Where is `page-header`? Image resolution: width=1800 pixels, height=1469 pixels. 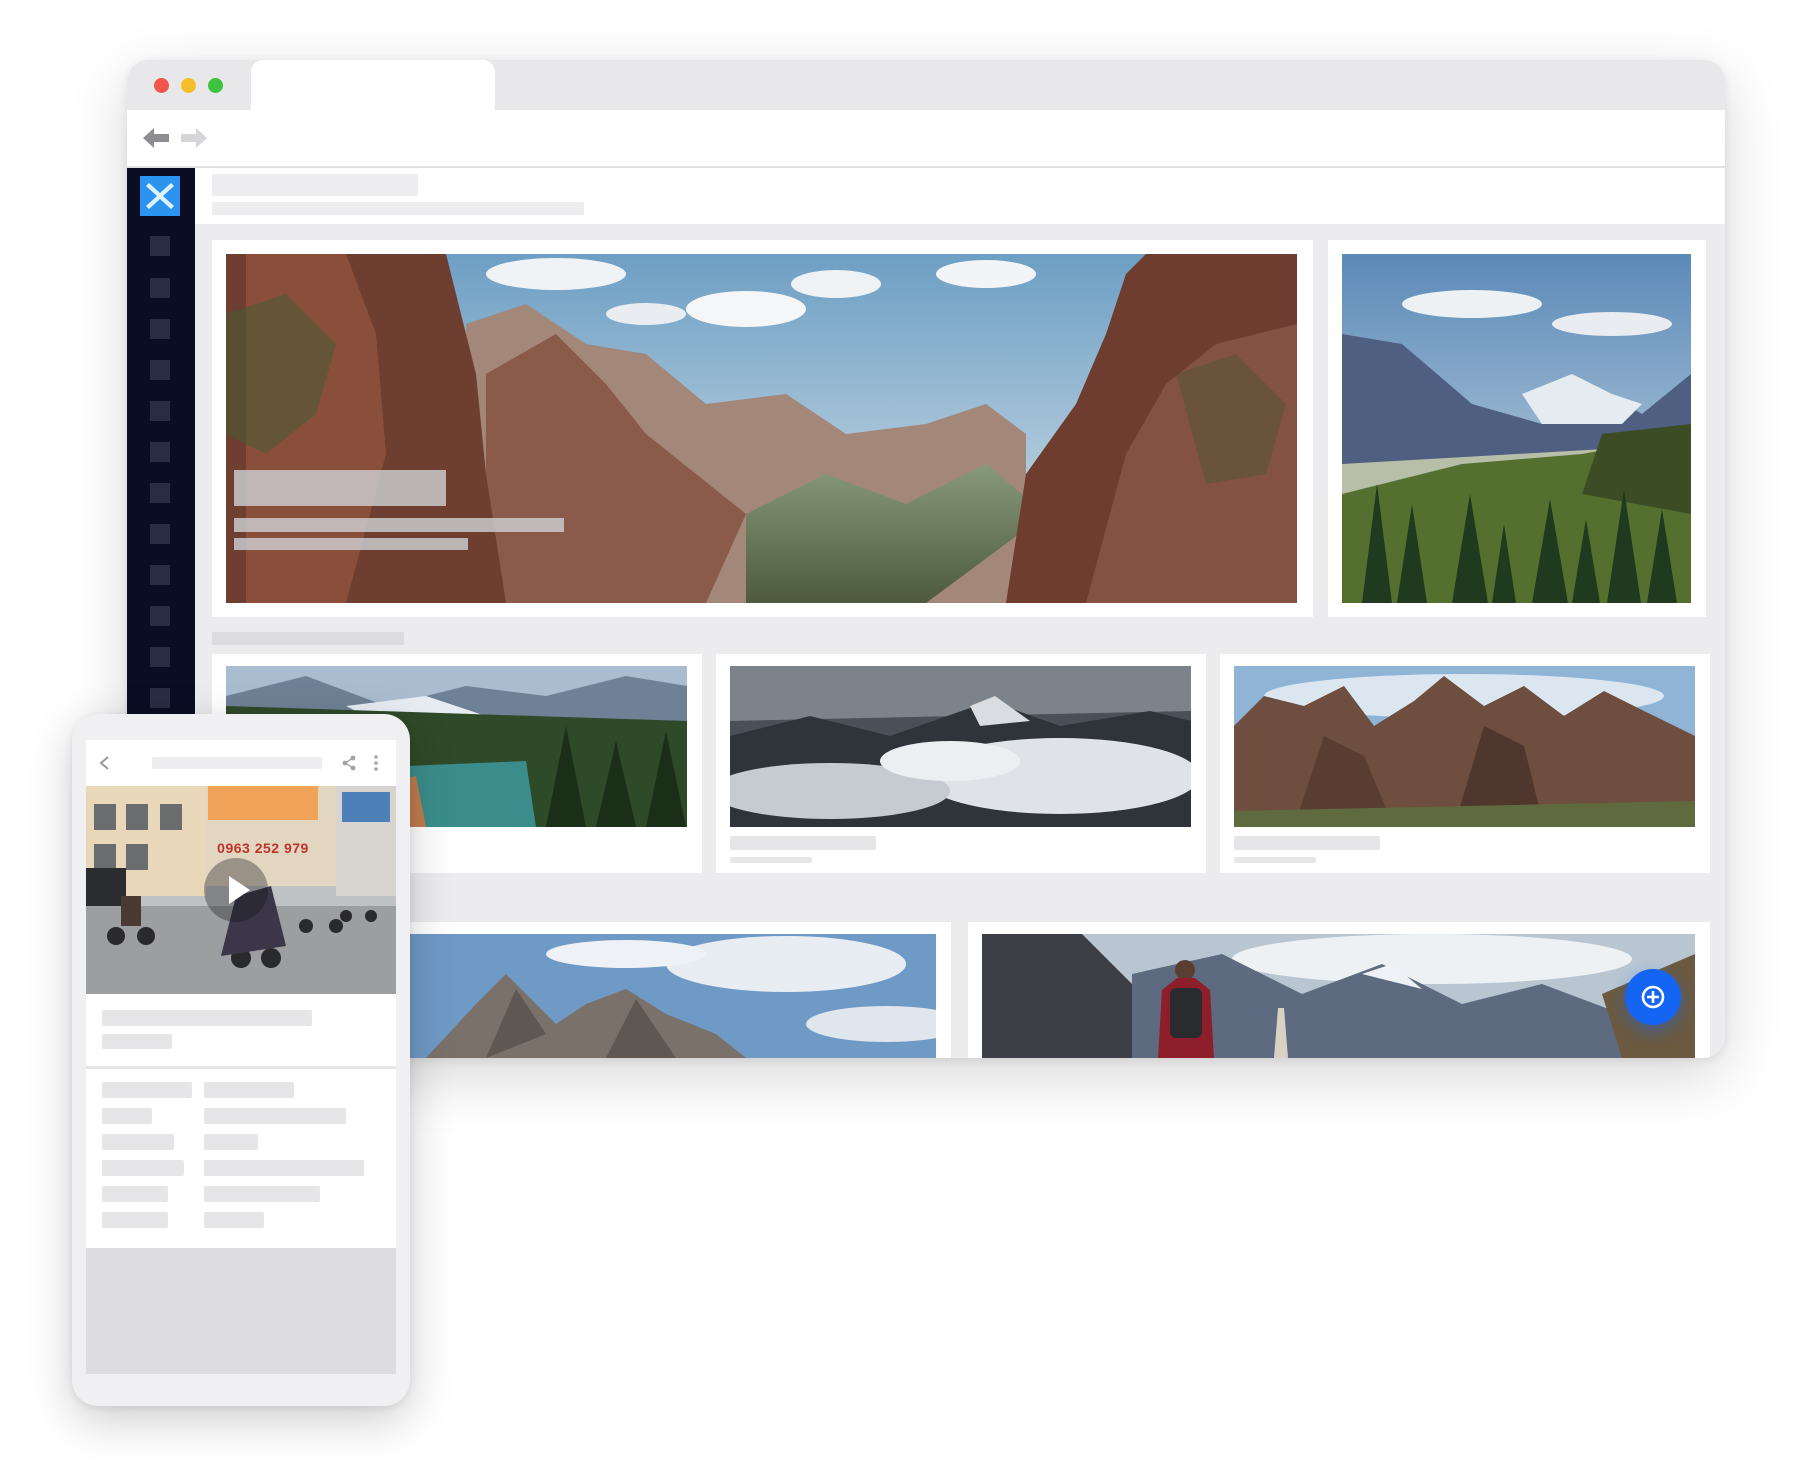
page-header is located at coordinates (960, 196).